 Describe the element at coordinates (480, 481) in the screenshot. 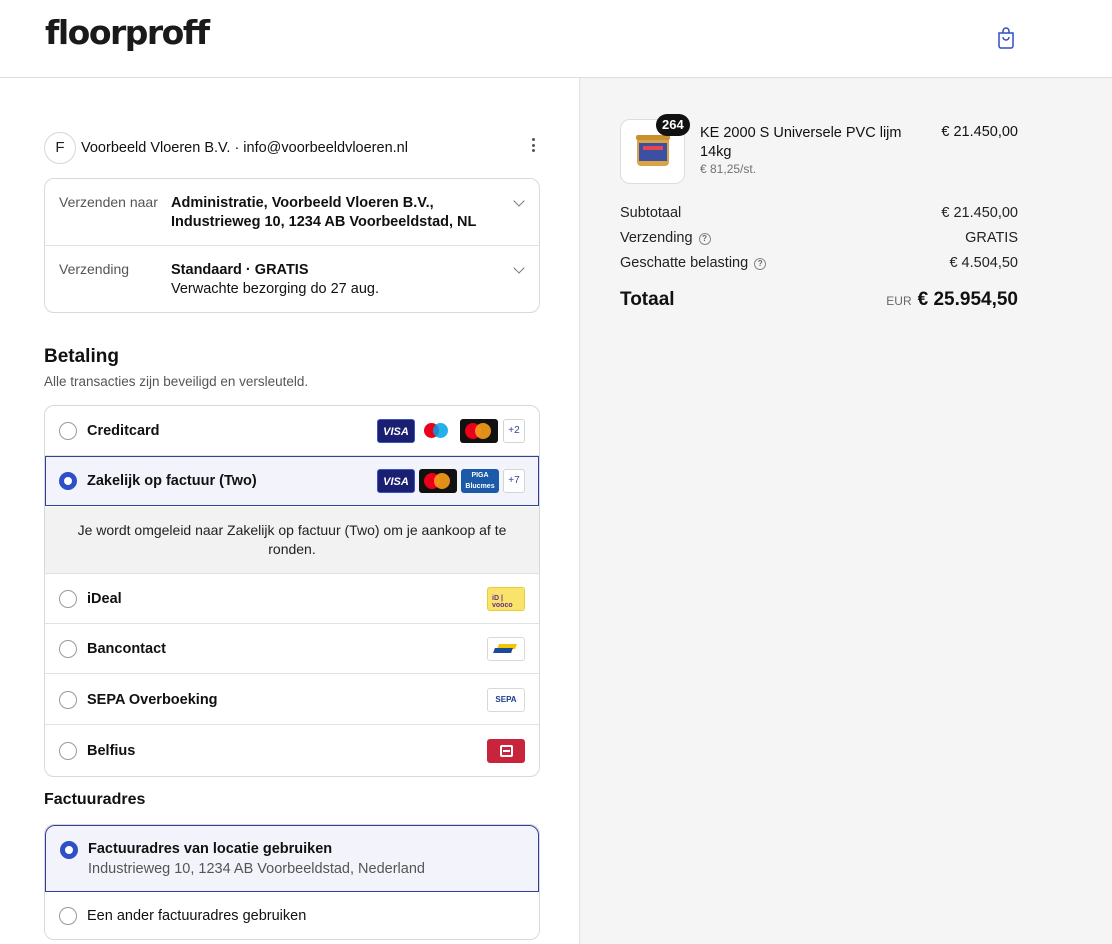

I see `bijenkorf-card-logo: PIGA Blucmes` at that location.